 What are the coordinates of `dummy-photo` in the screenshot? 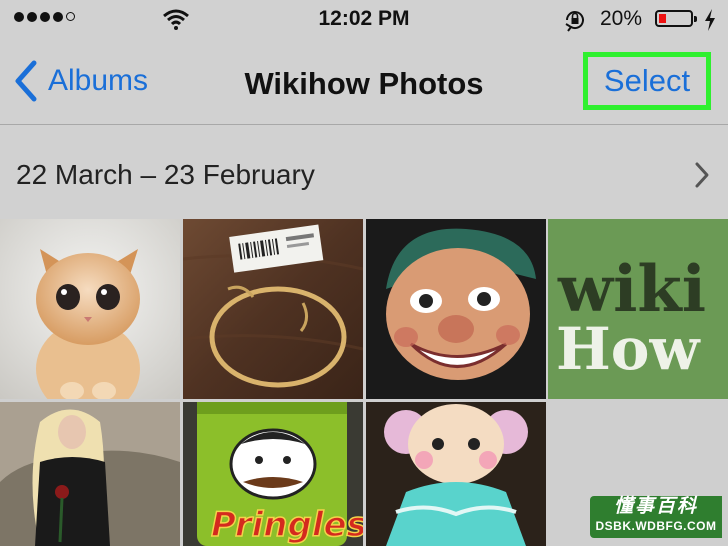 It's located at (456, 309).